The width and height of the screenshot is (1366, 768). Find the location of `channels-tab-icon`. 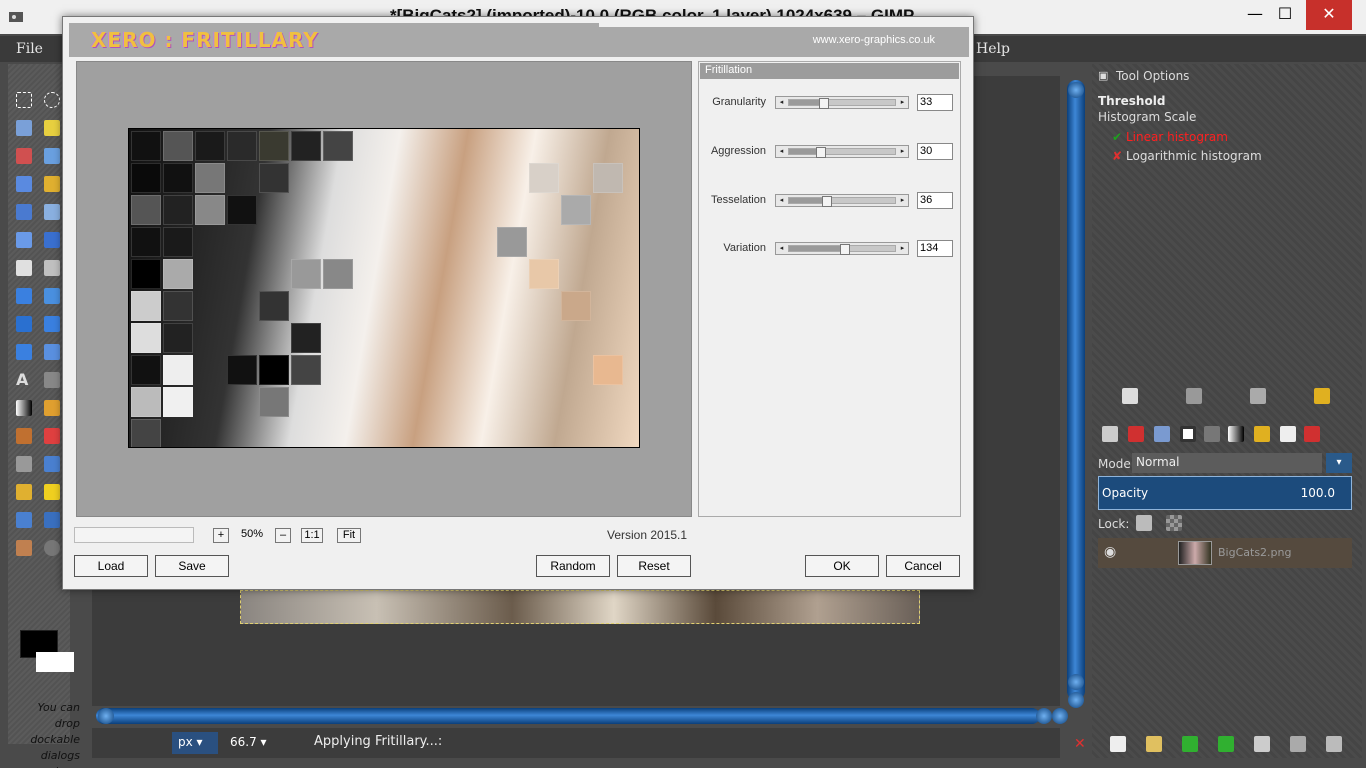

channels-tab-icon is located at coordinates (1136, 434).